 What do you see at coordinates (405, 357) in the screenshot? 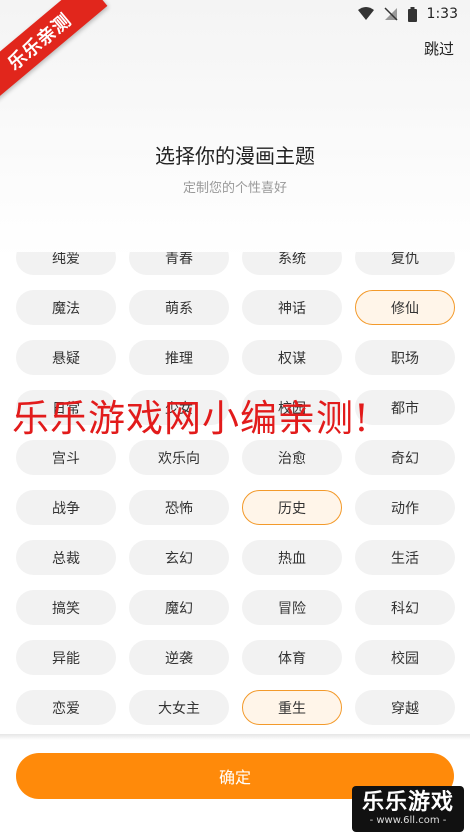
I see `topic-chip: 职场` at bounding box center [405, 357].